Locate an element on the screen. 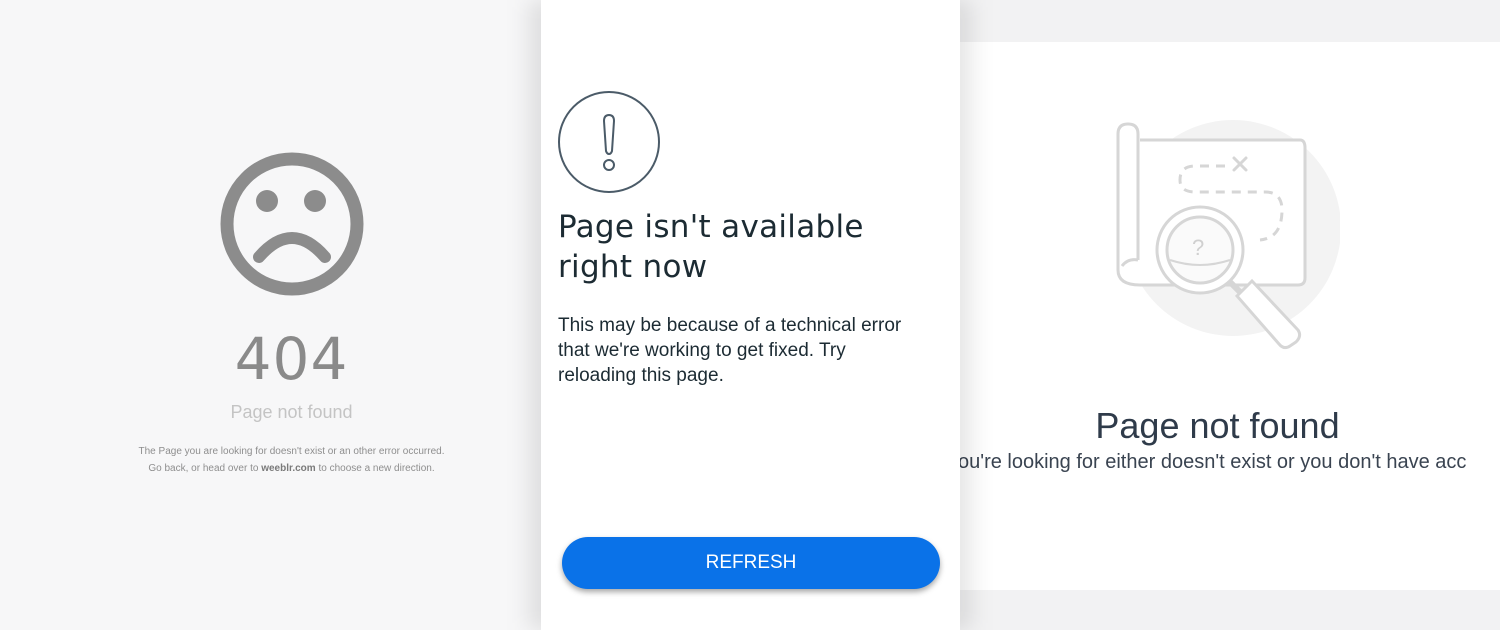  exclamation-circle-icon is located at coordinates (609, 142).